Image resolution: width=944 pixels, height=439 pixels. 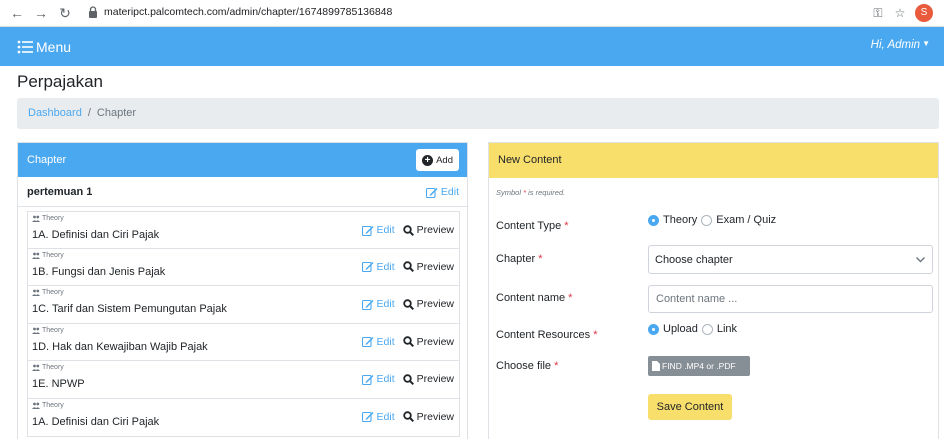 What do you see at coordinates (531, 298) in the screenshot?
I see `content-name-label-text: Content name` at bounding box center [531, 298].